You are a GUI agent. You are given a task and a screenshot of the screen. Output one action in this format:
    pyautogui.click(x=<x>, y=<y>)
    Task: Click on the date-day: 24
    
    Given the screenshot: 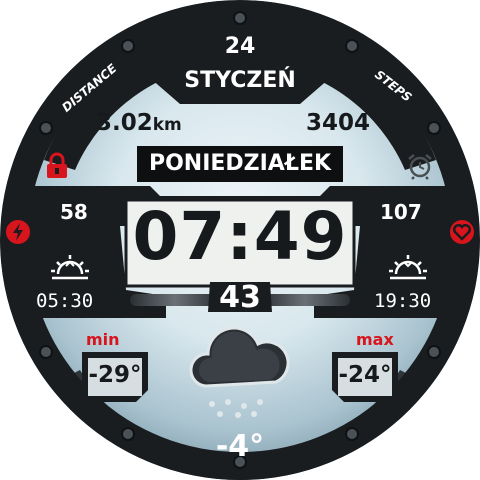 What is the action you would take?
    pyautogui.click(x=240, y=46)
    